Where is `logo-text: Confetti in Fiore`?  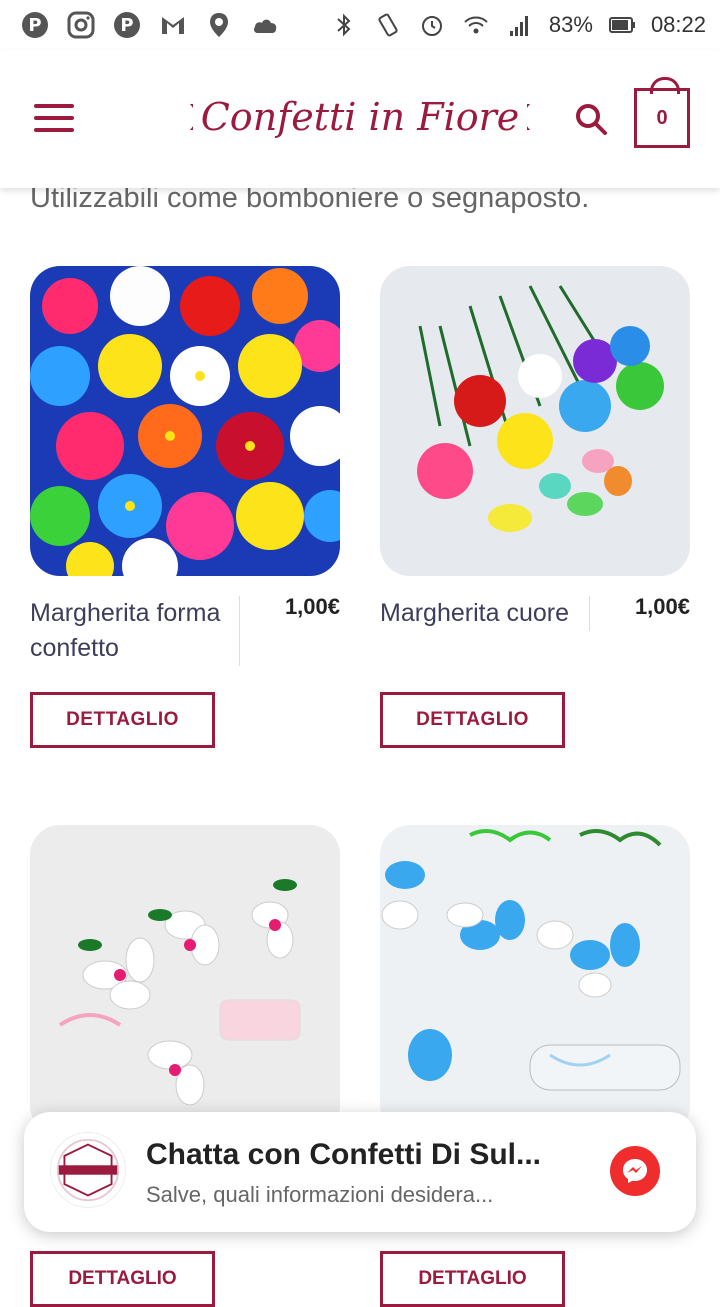
logo-text: Confetti in Fiore is located at coordinates (360, 117).